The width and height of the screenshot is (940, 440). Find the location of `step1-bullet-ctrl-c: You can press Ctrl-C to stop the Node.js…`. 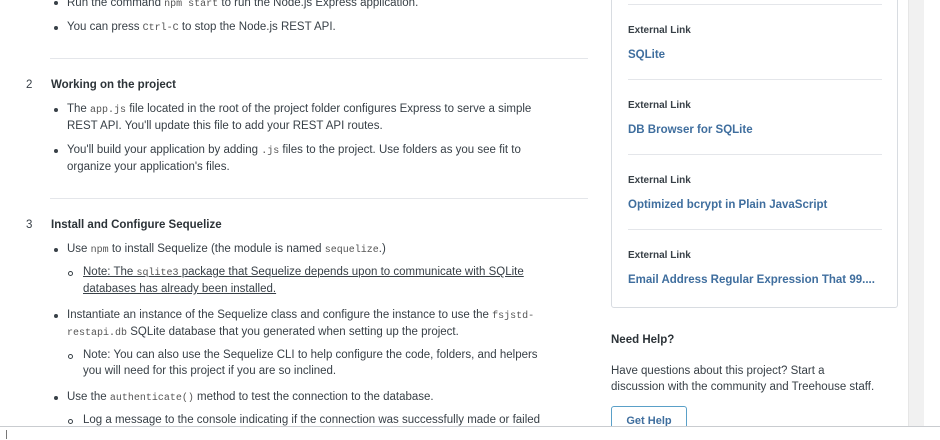

step1-bullet-ctrl-c: You can press Ctrl-C to stop the Node.js… is located at coordinates (201, 27).